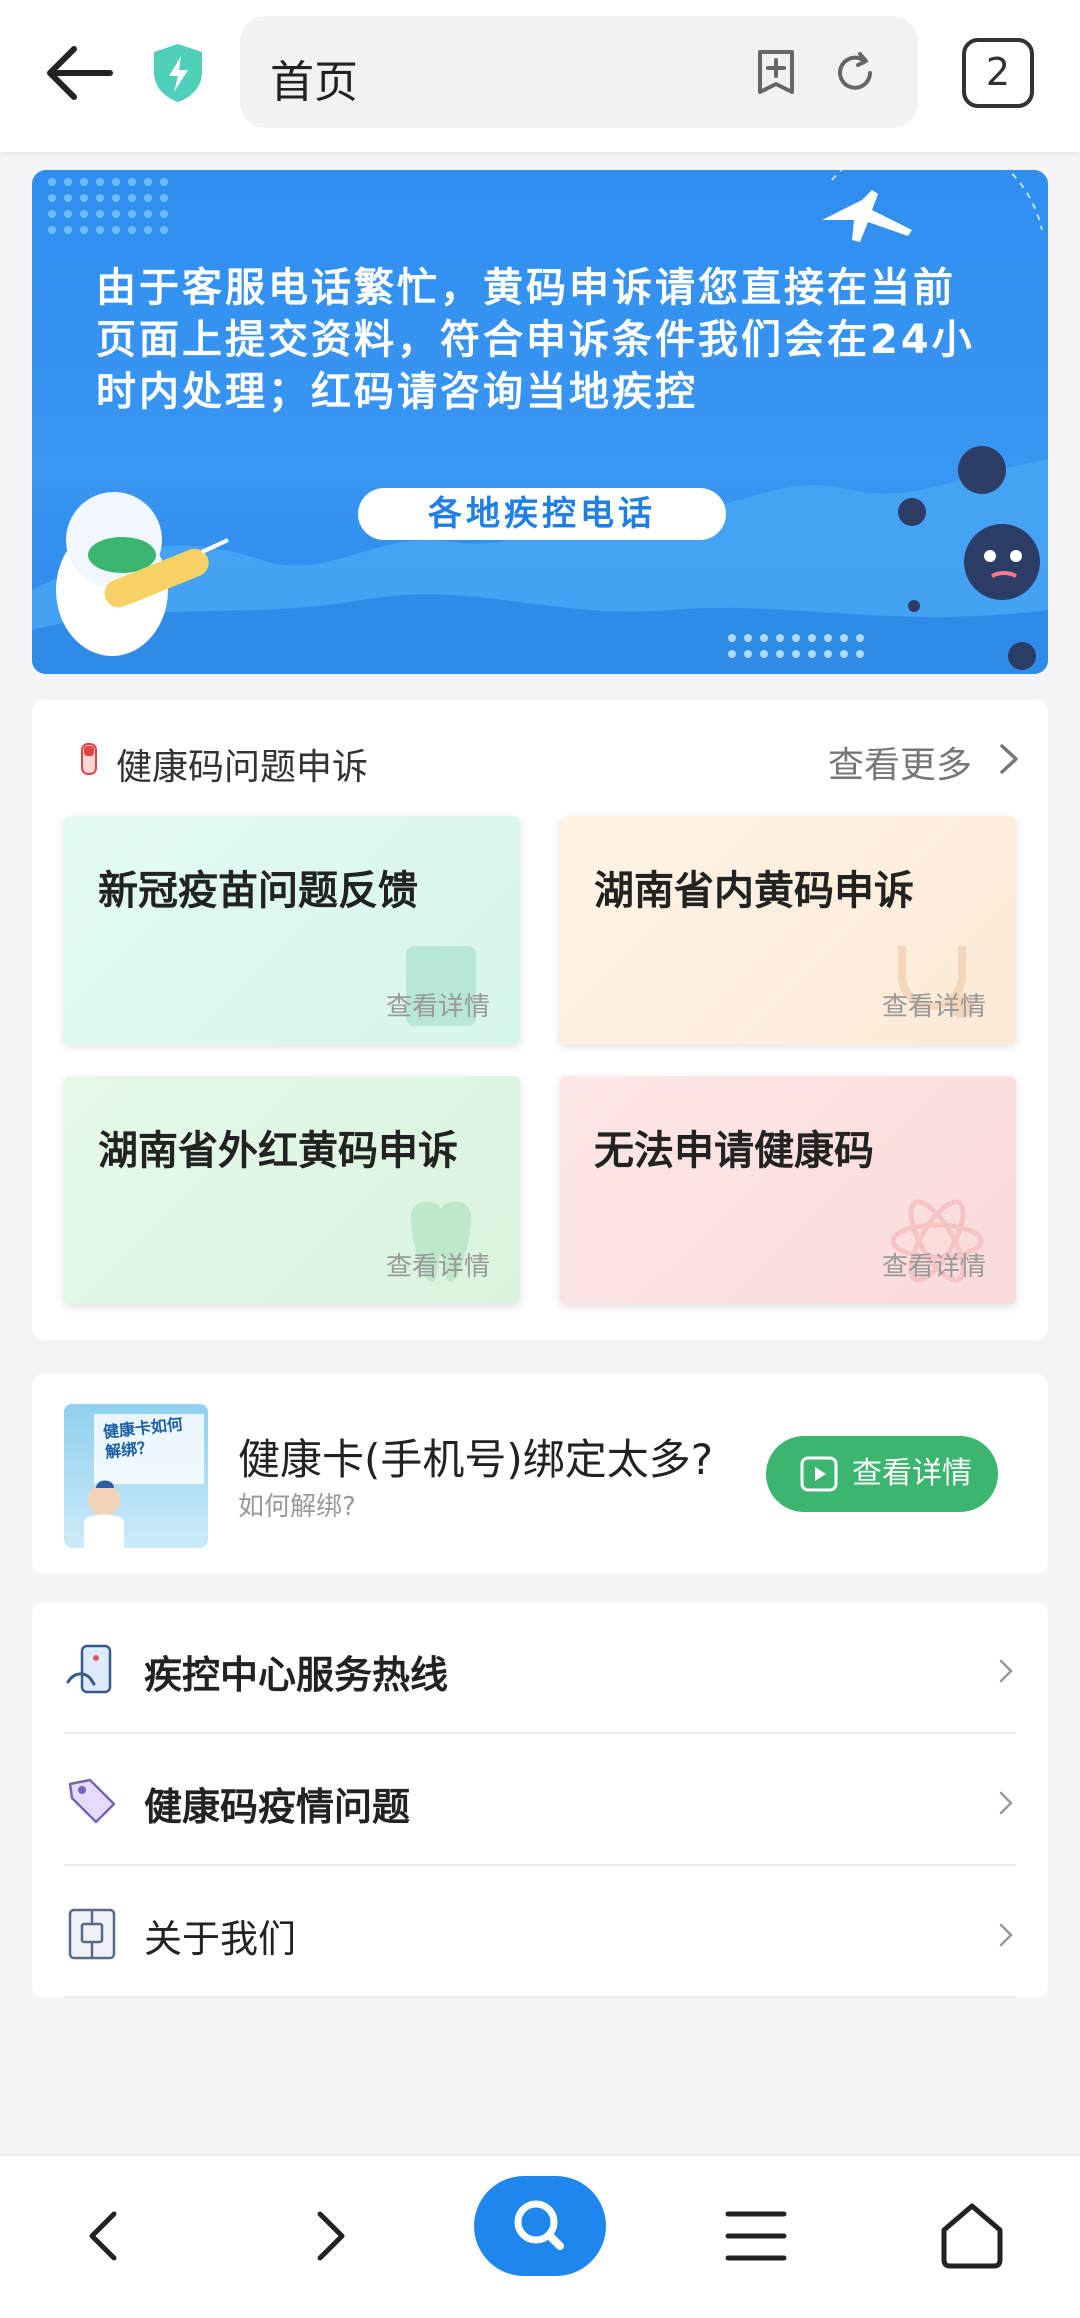  What do you see at coordinates (278, 1151) in the screenshot?
I see `card-title: 湖南省外红黄码申诉` at bounding box center [278, 1151].